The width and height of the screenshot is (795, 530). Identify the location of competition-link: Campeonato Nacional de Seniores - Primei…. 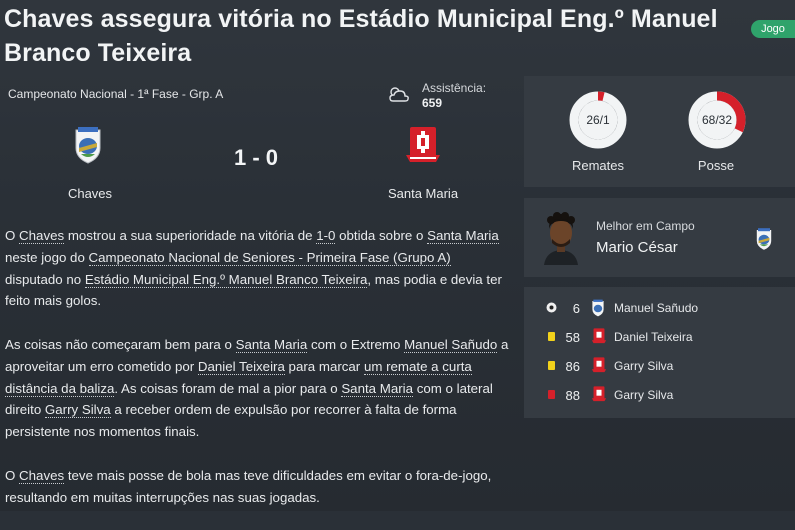
(269, 257).